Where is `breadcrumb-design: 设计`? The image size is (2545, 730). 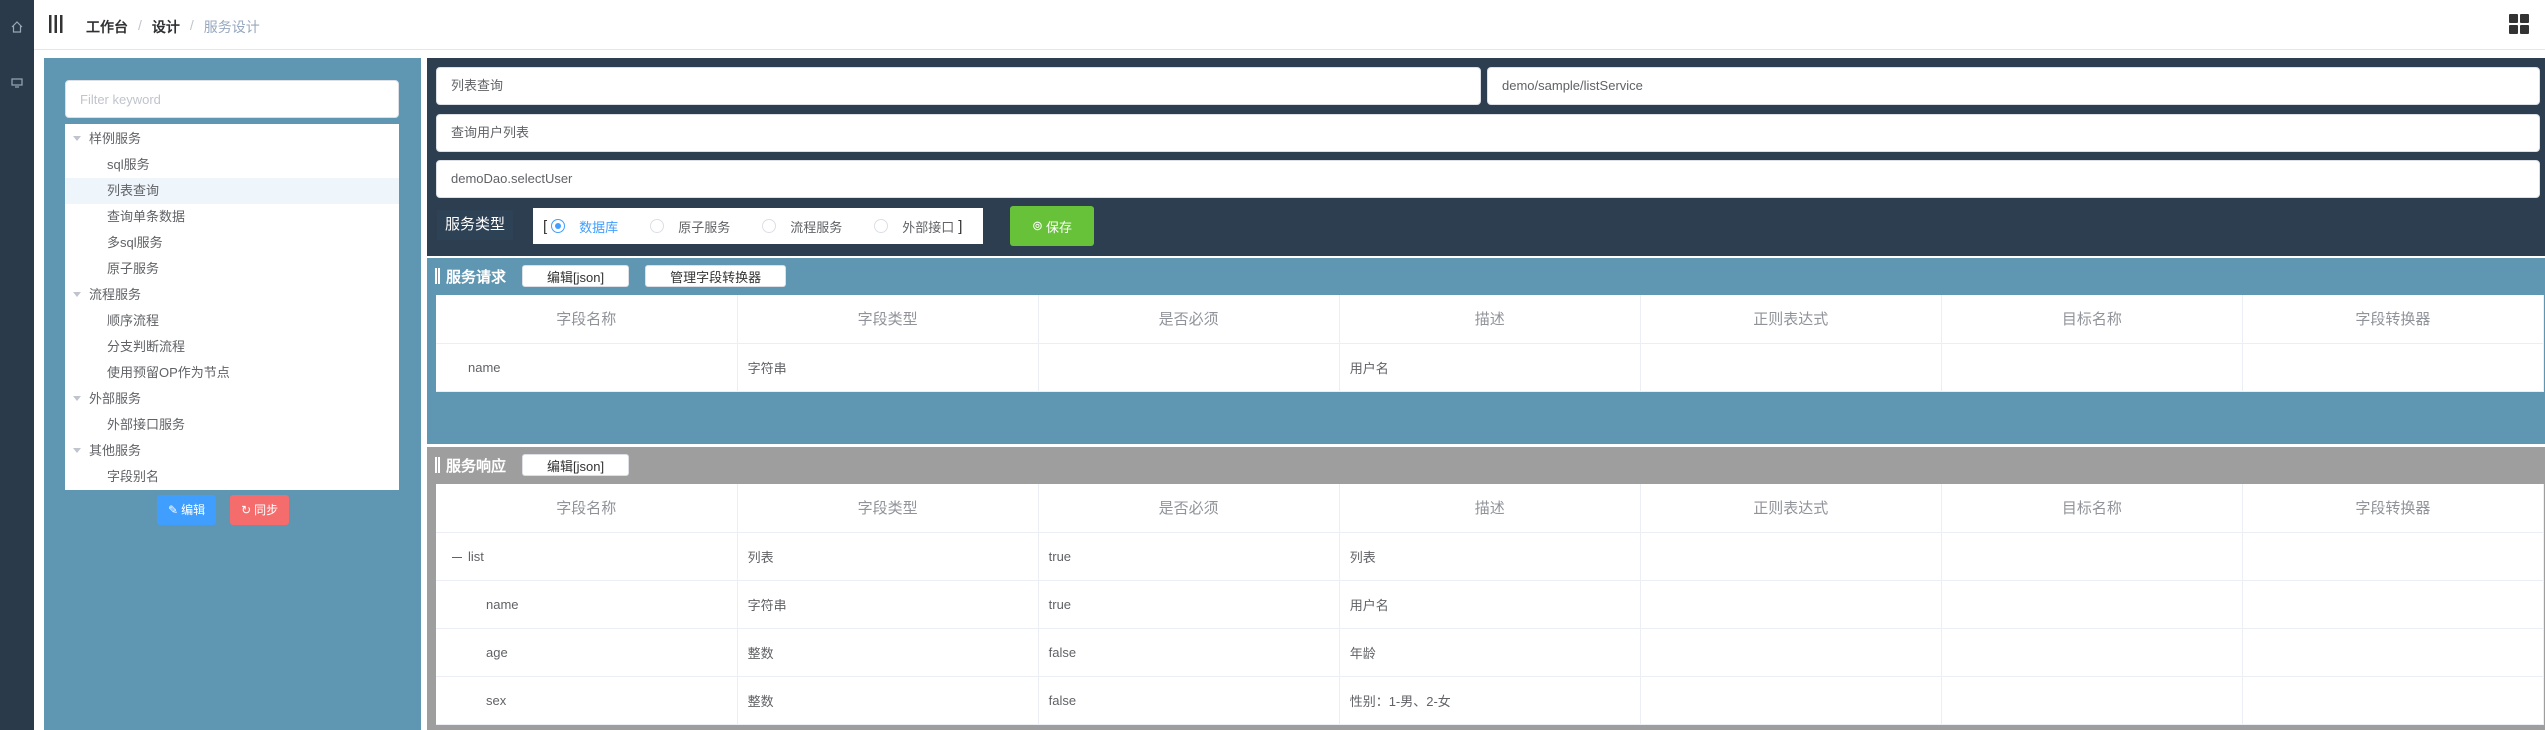
breadcrumb-design: 设计 is located at coordinates (166, 27).